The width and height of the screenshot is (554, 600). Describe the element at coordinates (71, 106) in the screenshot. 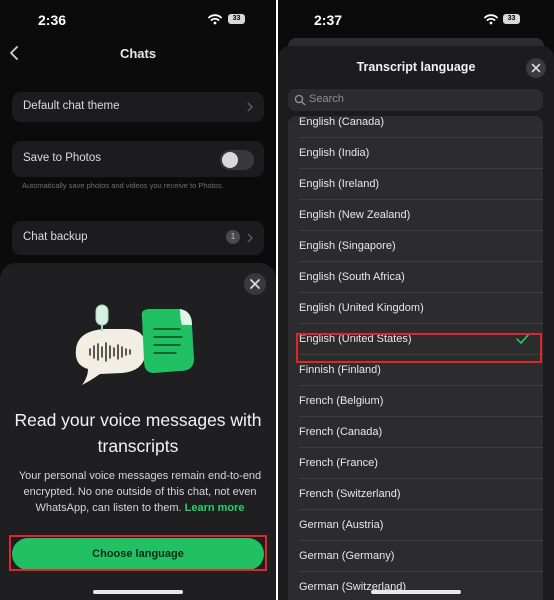

I see `default-chat-theme-label: Default chat theme` at that location.